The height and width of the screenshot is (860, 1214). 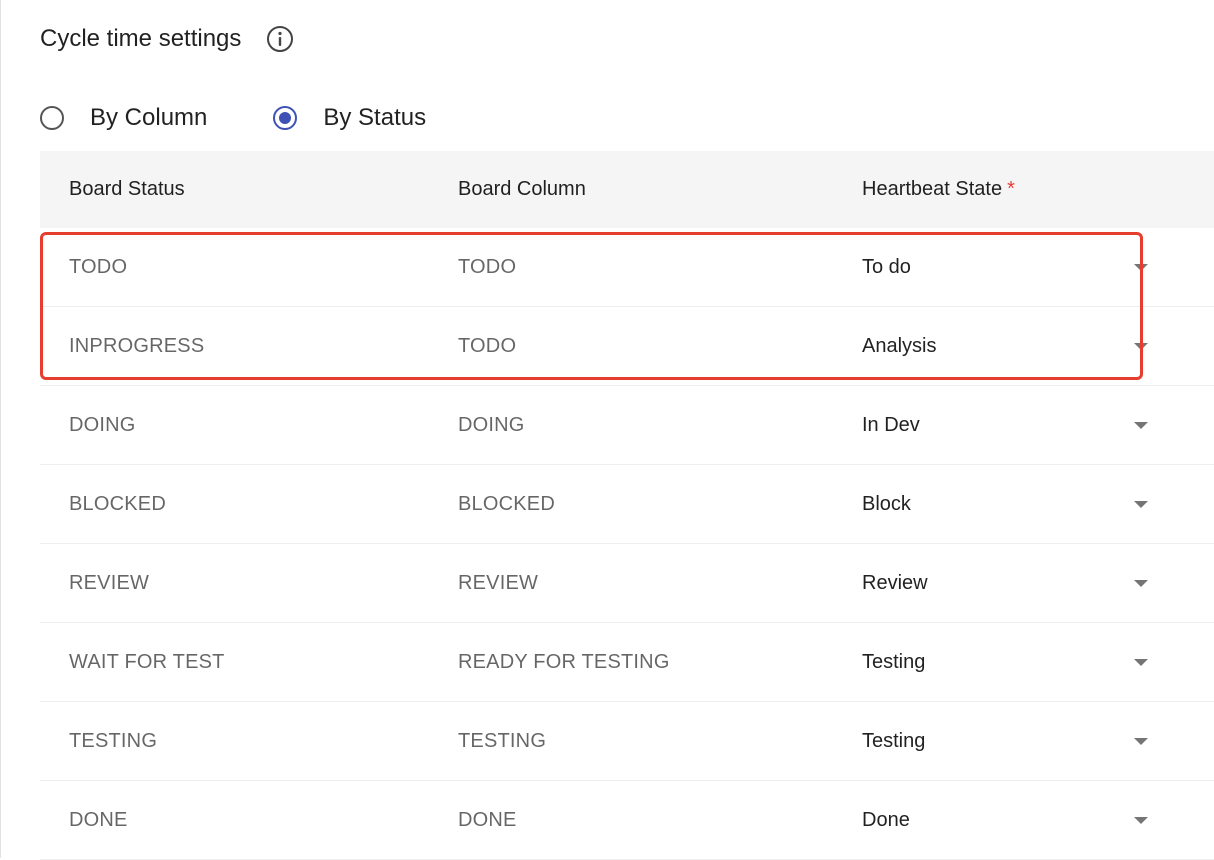 I want to click on board-status-cell: DOING, so click(x=102, y=424).